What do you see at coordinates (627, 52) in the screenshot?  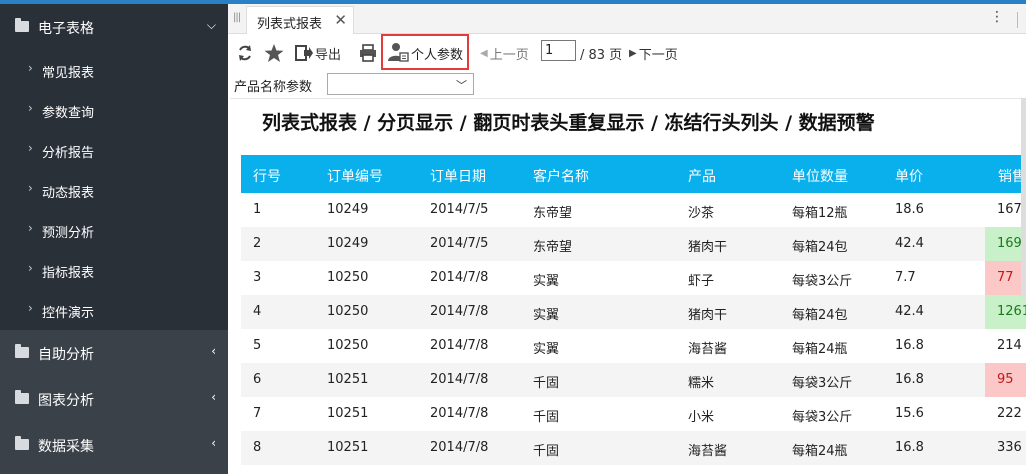 I see `report-toolbar: 导出 个人参数 ◀ 上一页 1 / 83 页 ▶ 下一页` at bounding box center [627, 52].